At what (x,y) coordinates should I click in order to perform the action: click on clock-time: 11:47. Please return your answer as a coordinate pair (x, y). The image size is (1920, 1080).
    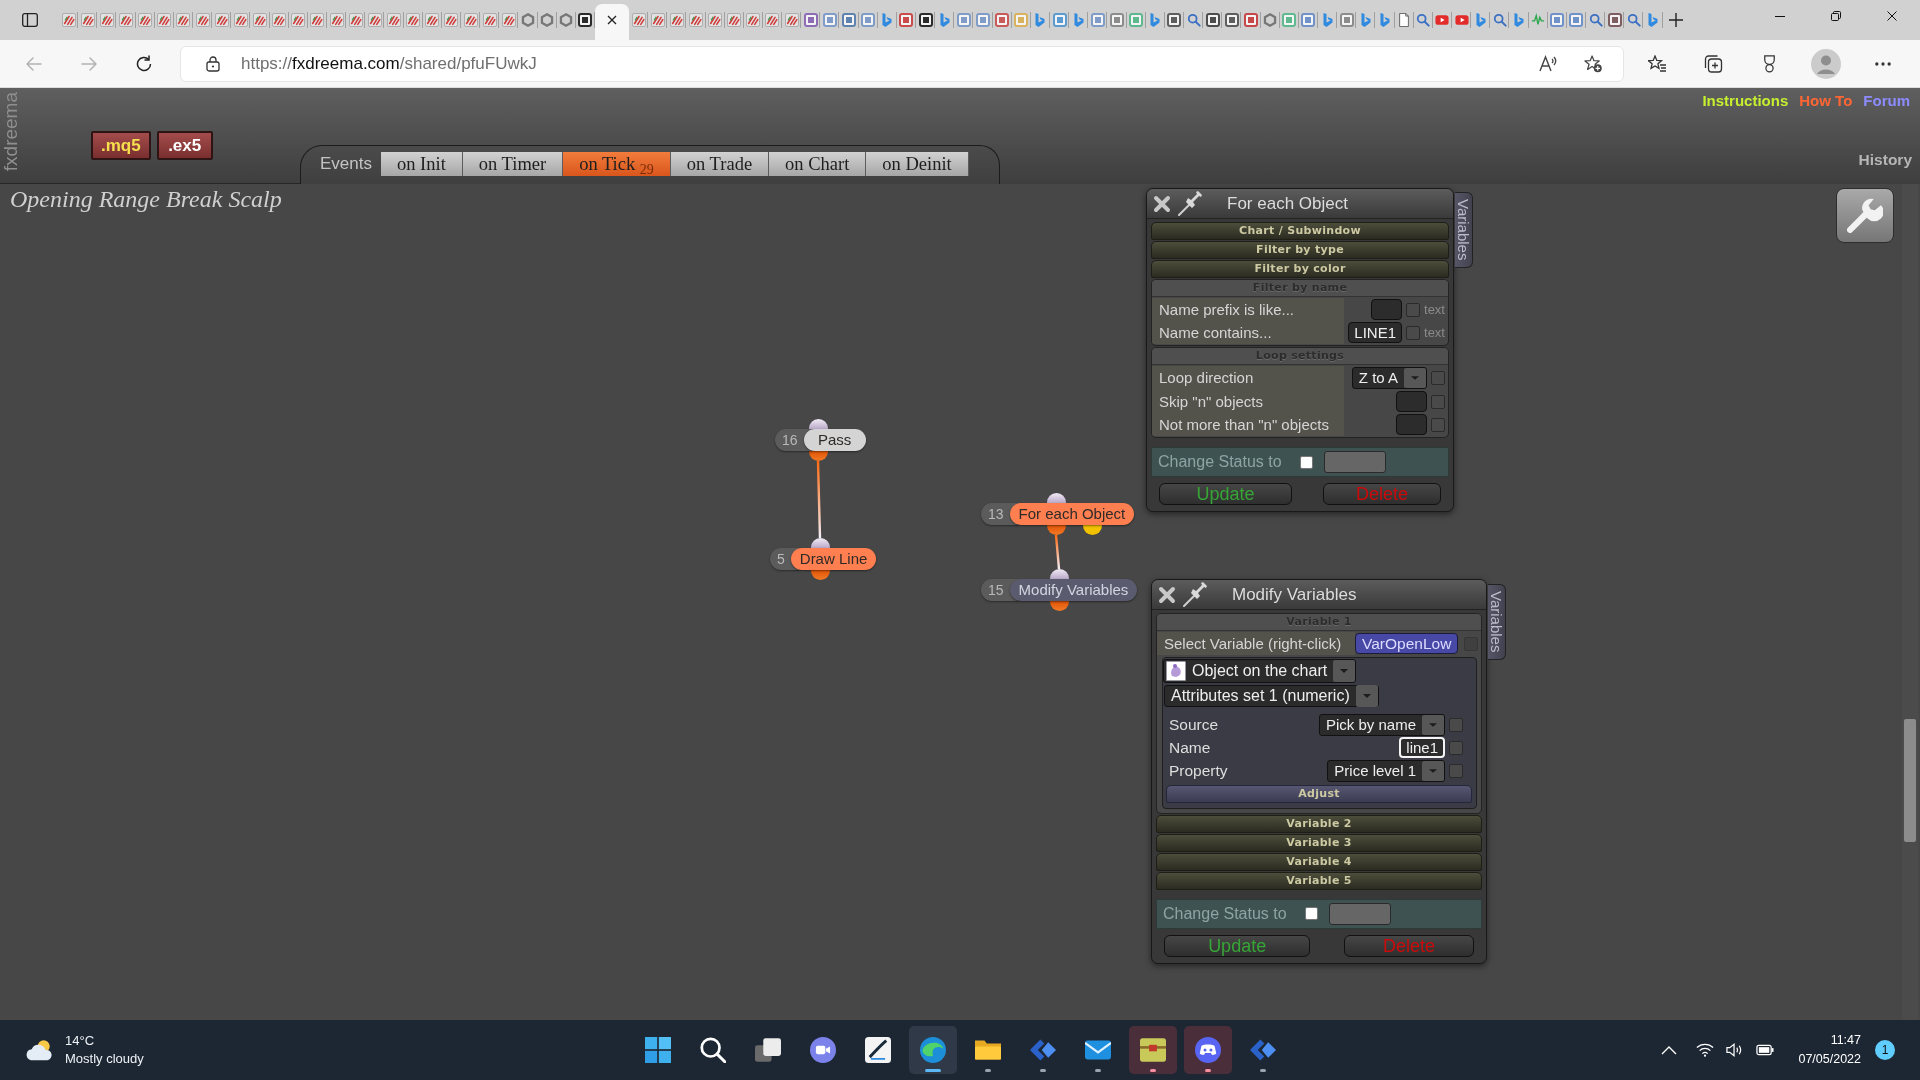
    Looking at the image, I should click on (1845, 1040).